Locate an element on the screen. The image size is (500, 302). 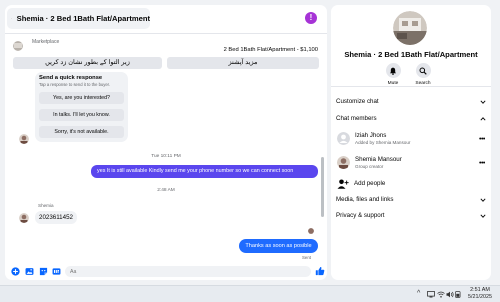
message-timestamp: 2:48 AM is located at coordinates (166, 190).